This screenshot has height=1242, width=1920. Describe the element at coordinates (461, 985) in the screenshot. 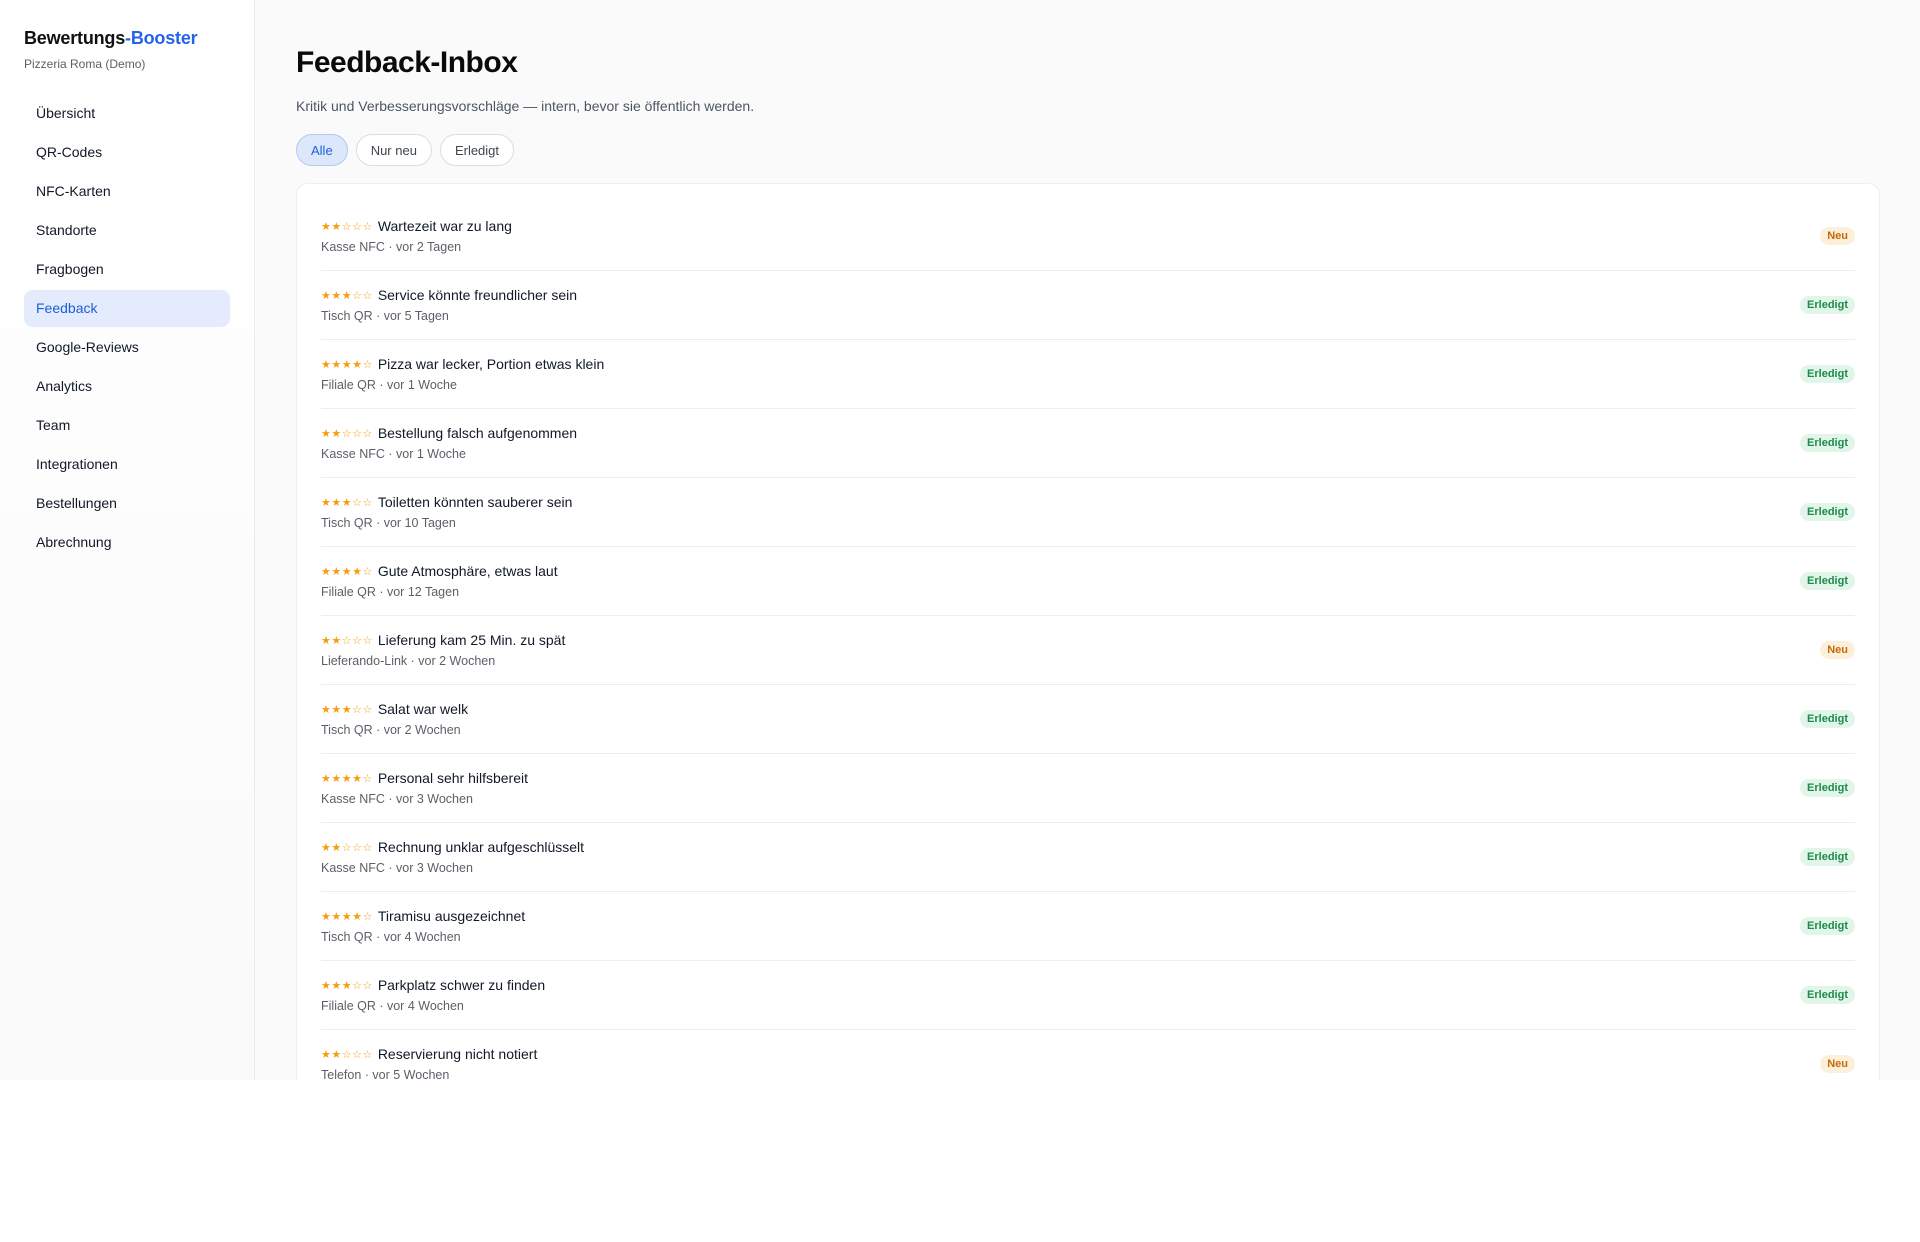

I see `feedback-title: Parkplatz schwer zu finden` at that location.